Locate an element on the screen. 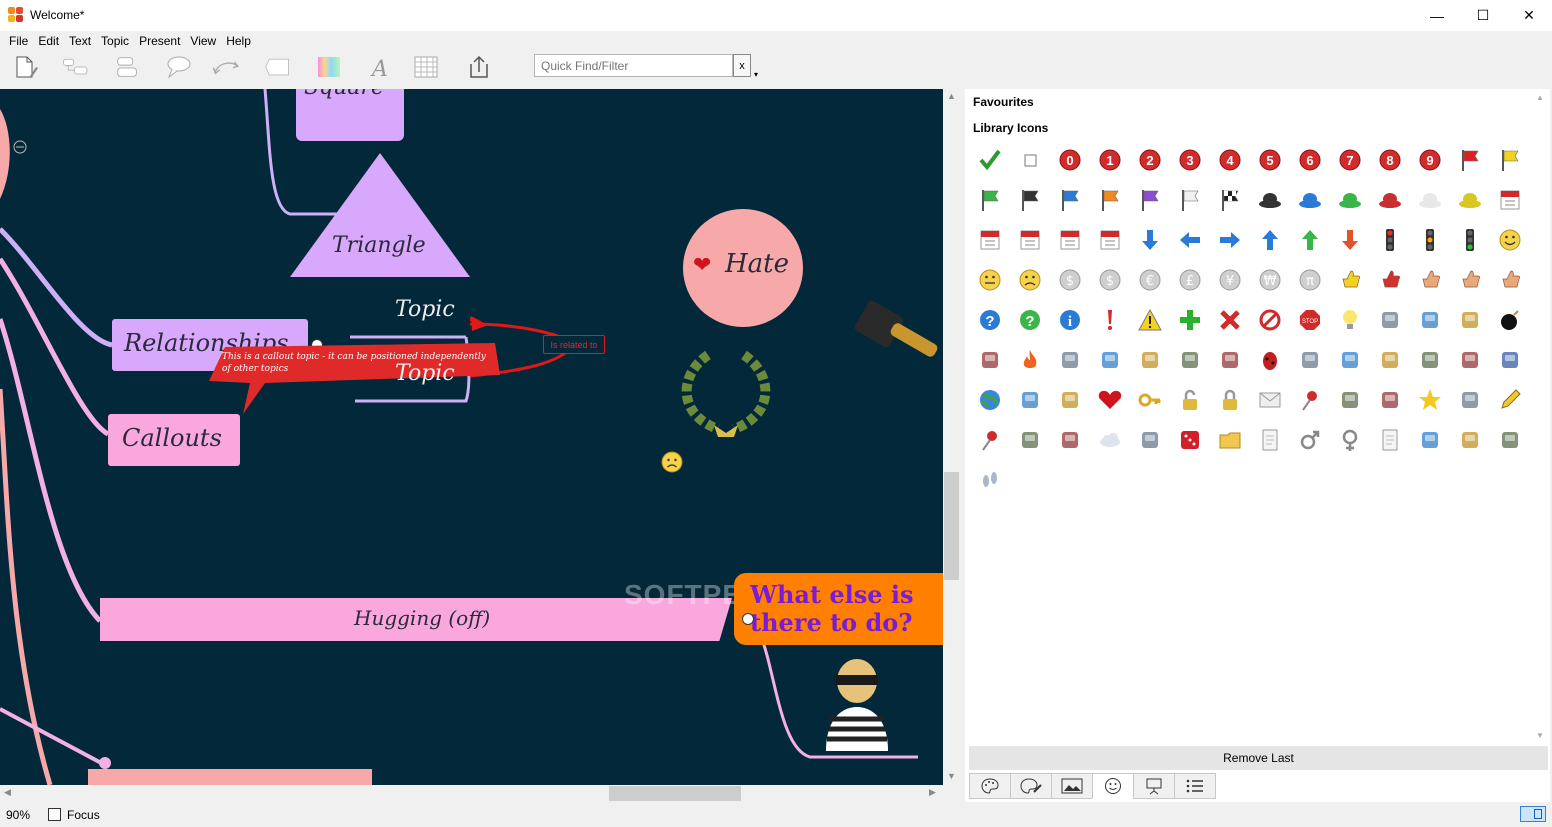 The width and height of the screenshot is (1552, 827). won-icon: ₩ is located at coordinates (1270, 280).